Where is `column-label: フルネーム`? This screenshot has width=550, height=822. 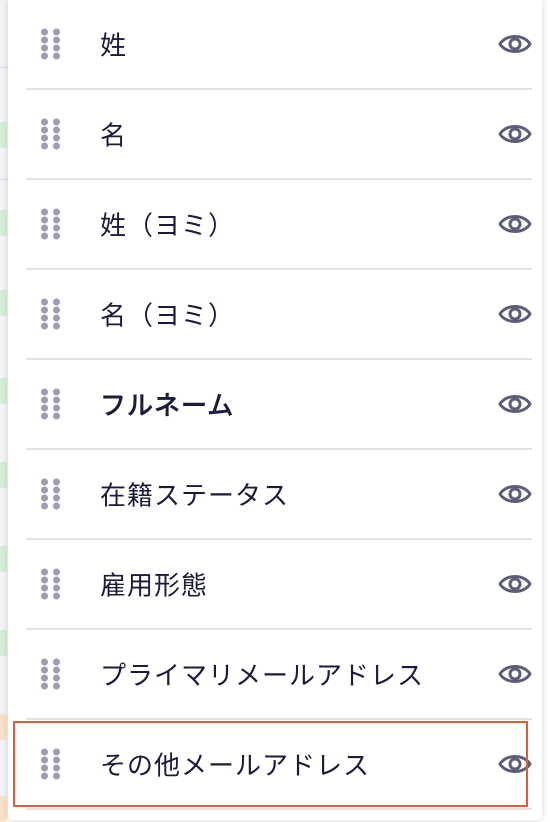 column-label: フルネーム is located at coordinates (167, 406).